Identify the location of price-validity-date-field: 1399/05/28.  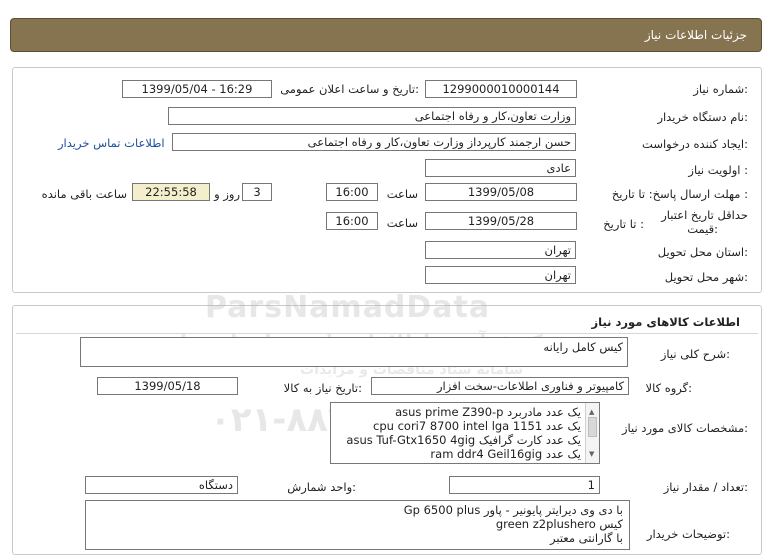
(501, 221).